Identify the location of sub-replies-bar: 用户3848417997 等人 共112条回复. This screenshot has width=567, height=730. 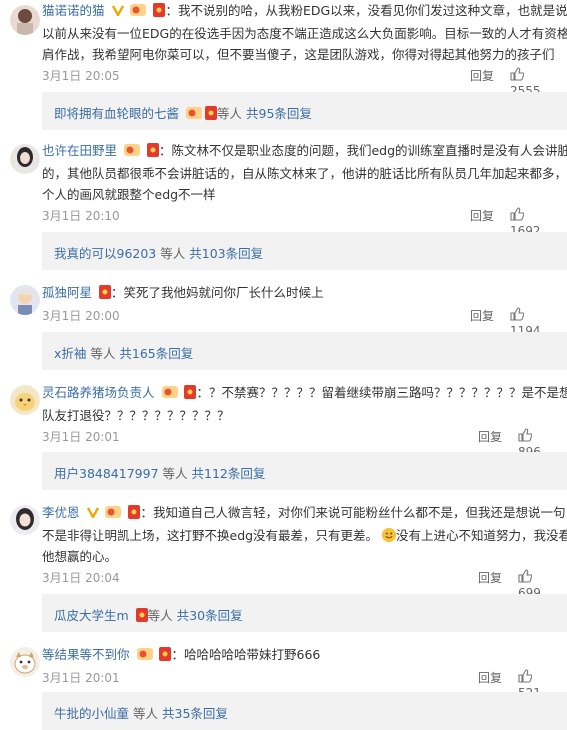
(304, 471).